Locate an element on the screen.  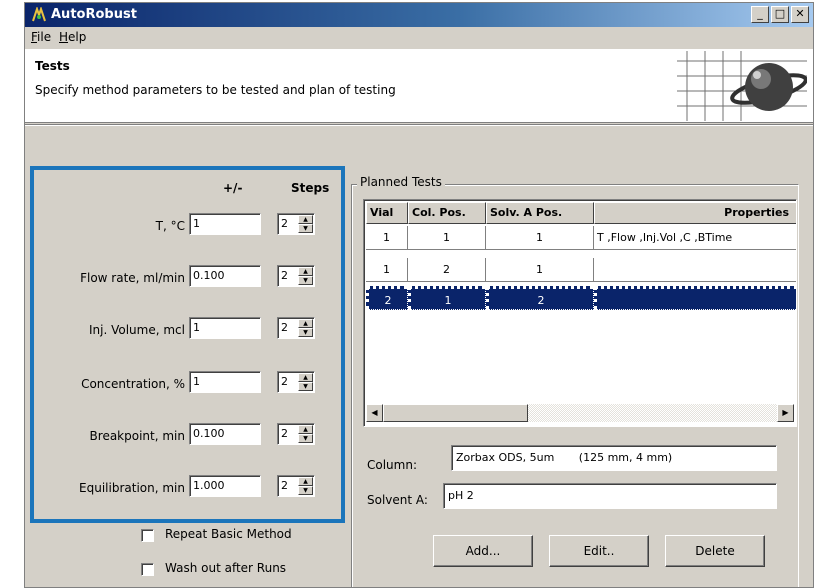
inj-volume-input: 1 is located at coordinates (225, 328).